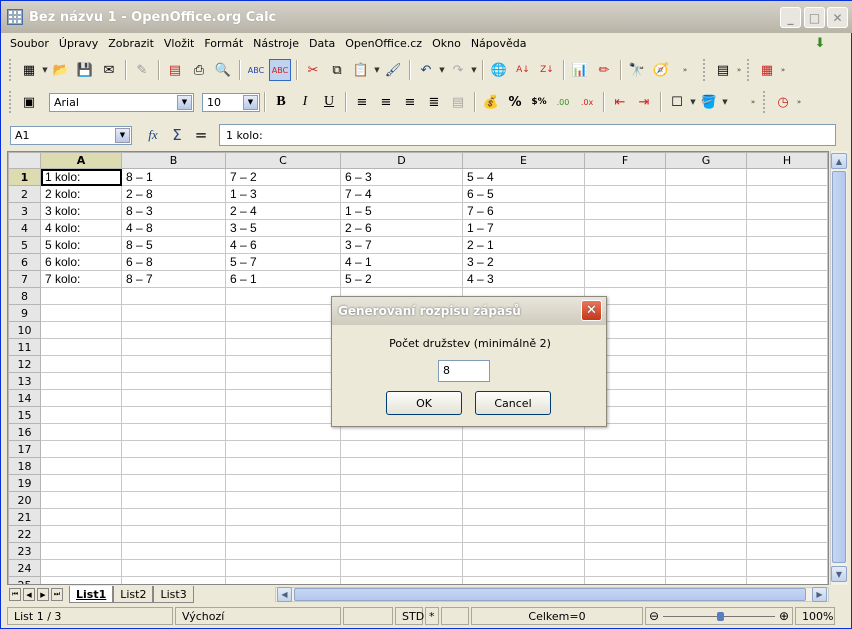 This screenshot has height=629, width=852. What do you see at coordinates (426, 70) in the screenshot?
I see `undo-icon: ↶` at bounding box center [426, 70].